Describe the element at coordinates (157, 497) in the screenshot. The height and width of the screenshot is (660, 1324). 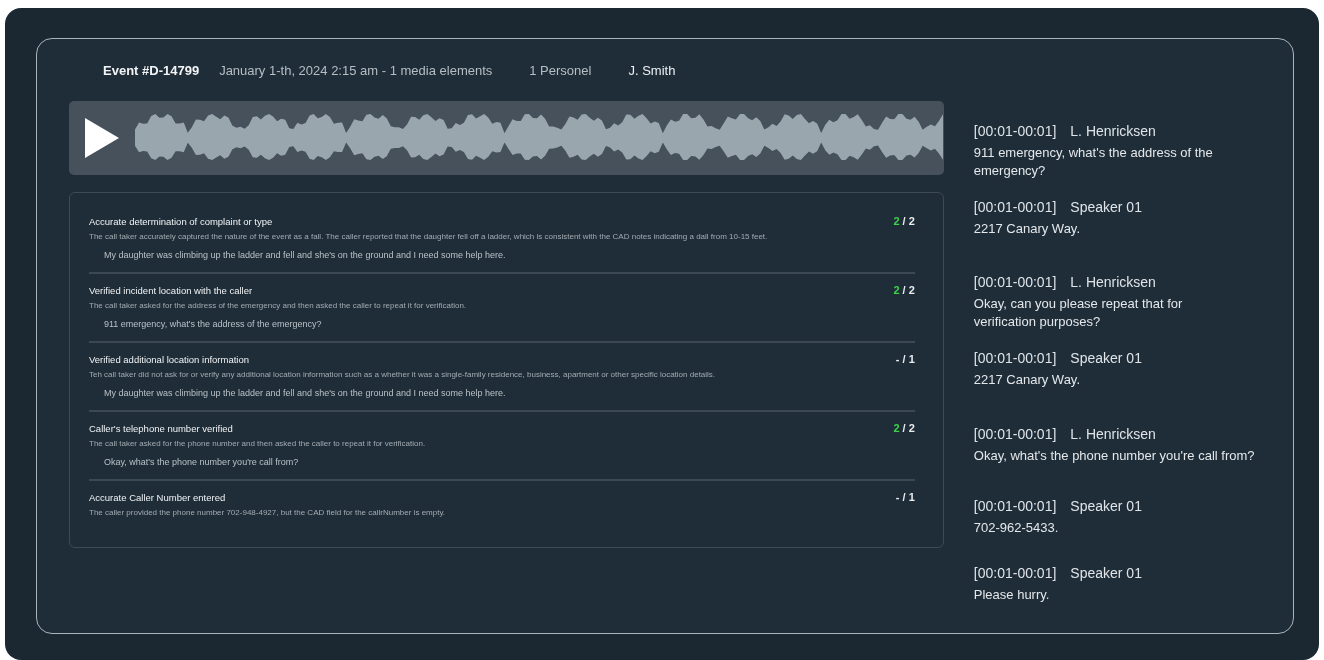
I see `criterion-title: Accurate Caller Number entered` at that location.